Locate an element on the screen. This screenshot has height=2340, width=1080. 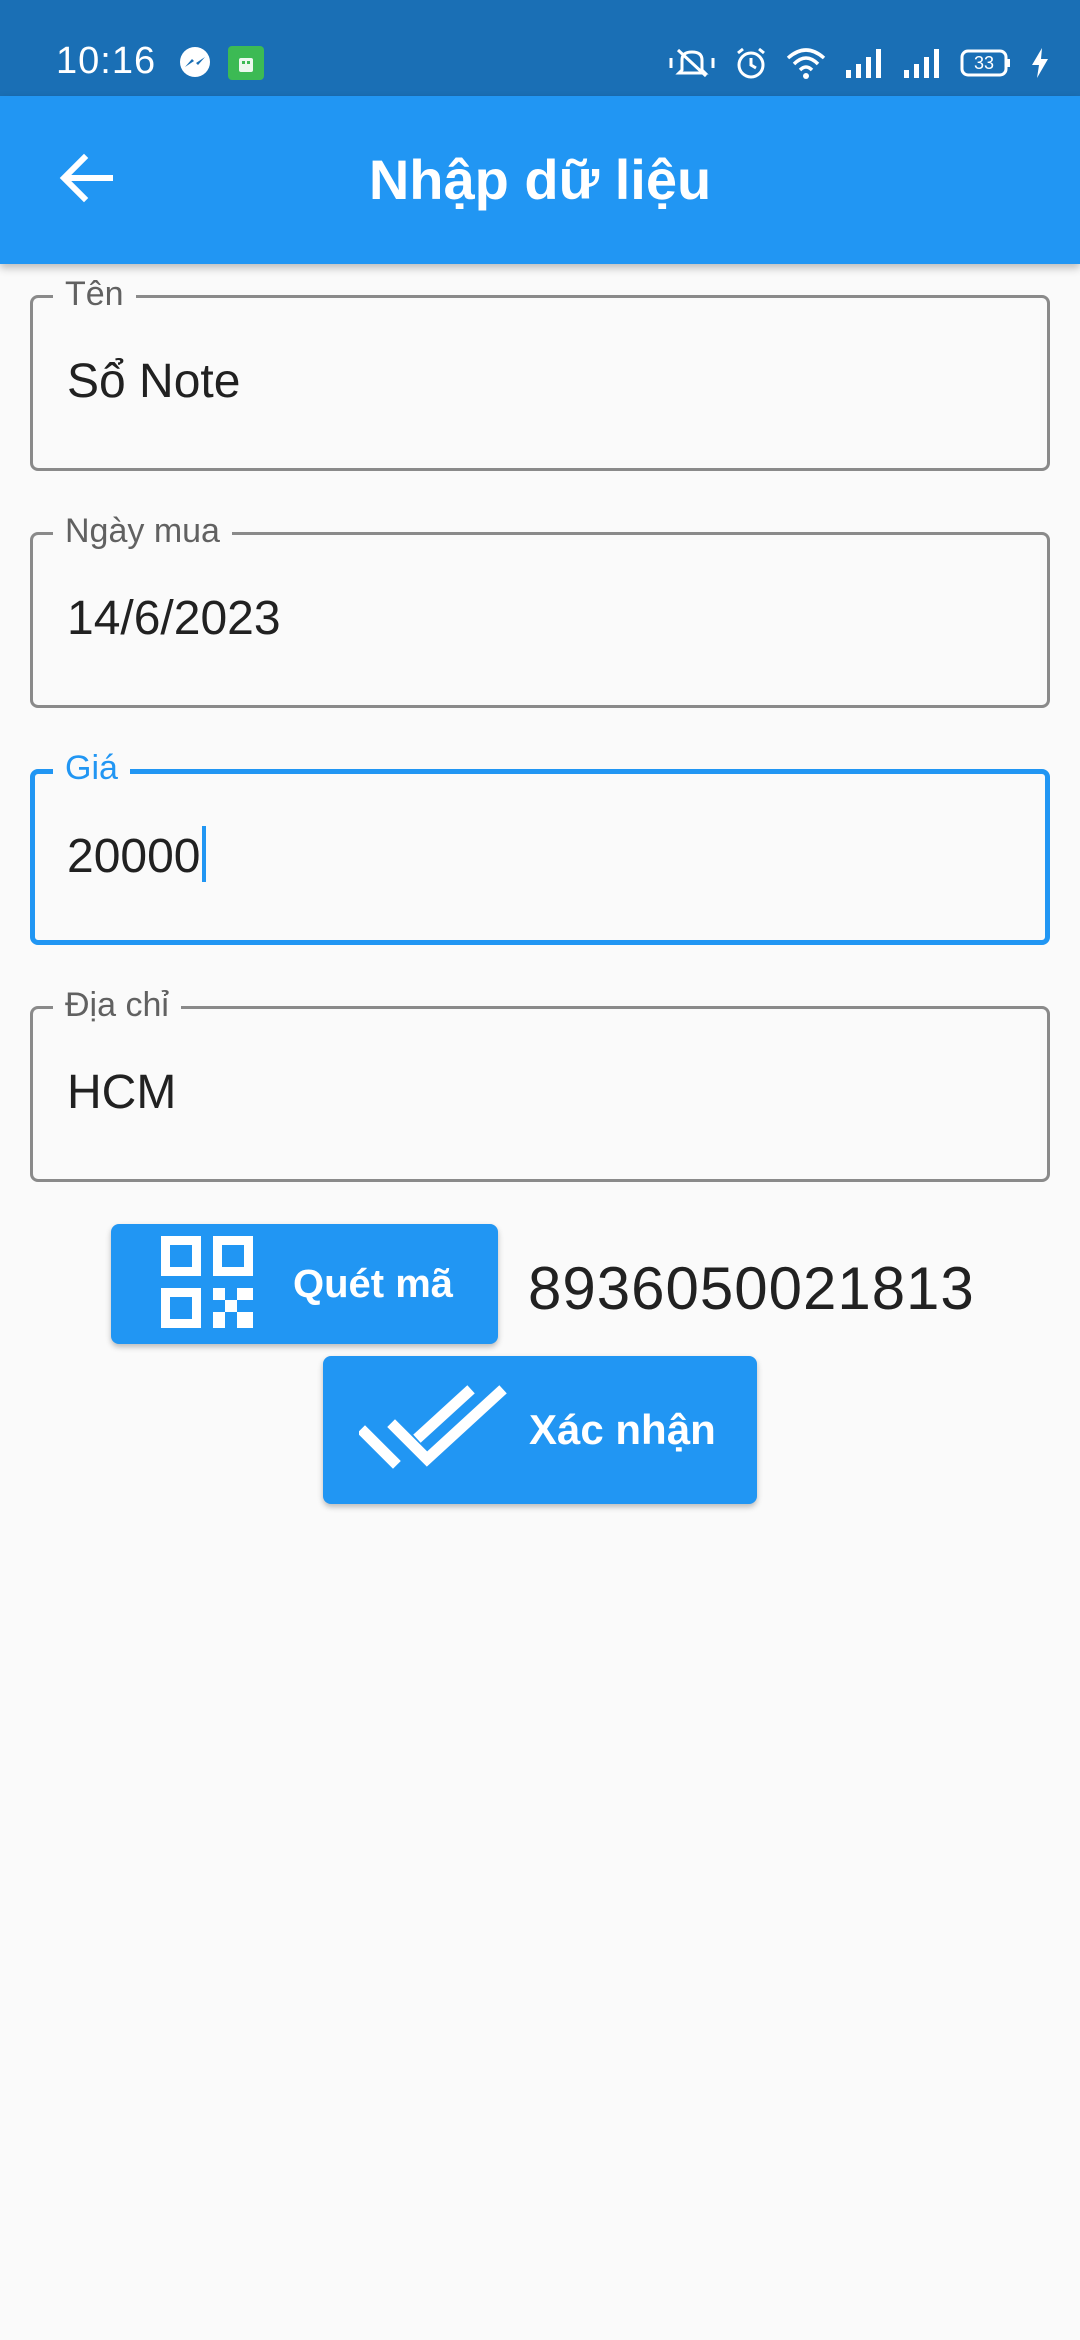
app-bar: Nhập dữ liệu is located at coordinates (540, 180).